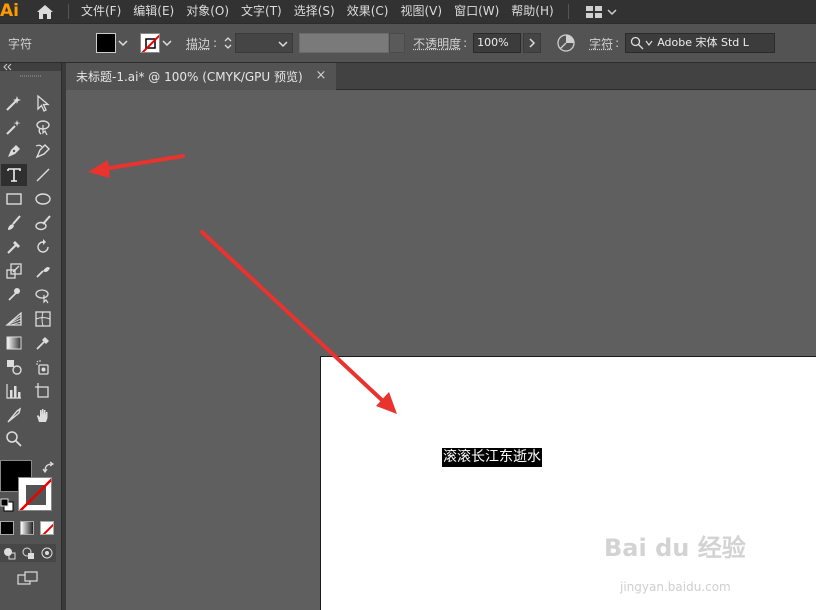 This screenshot has height=610, width=816. I want to click on blend-tool-icon, so click(14, 367).